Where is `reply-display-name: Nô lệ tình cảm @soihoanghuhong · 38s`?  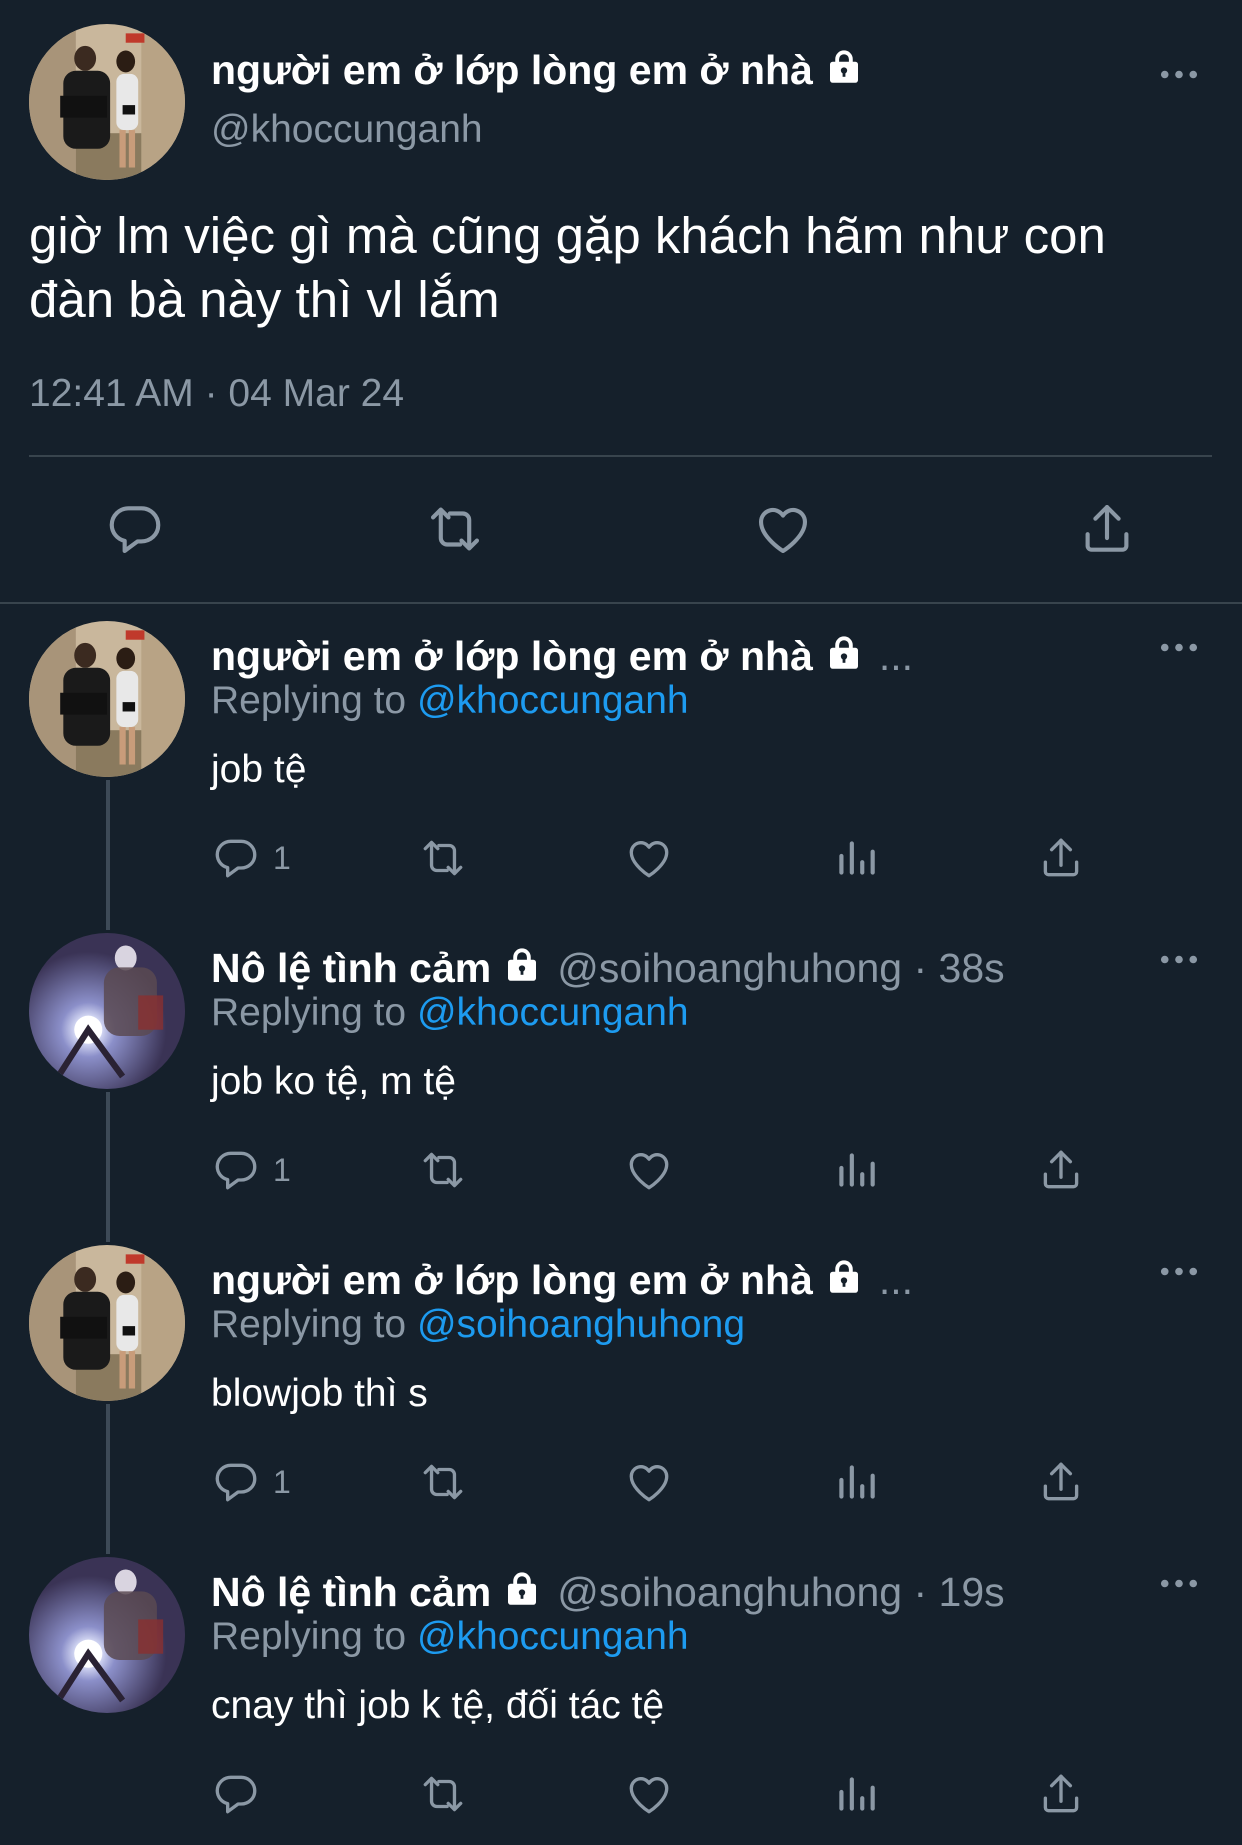 reply-display-name: Nô lệ tình cảm @soihoanghuhong · 38s is located at coordinates (608, 966).